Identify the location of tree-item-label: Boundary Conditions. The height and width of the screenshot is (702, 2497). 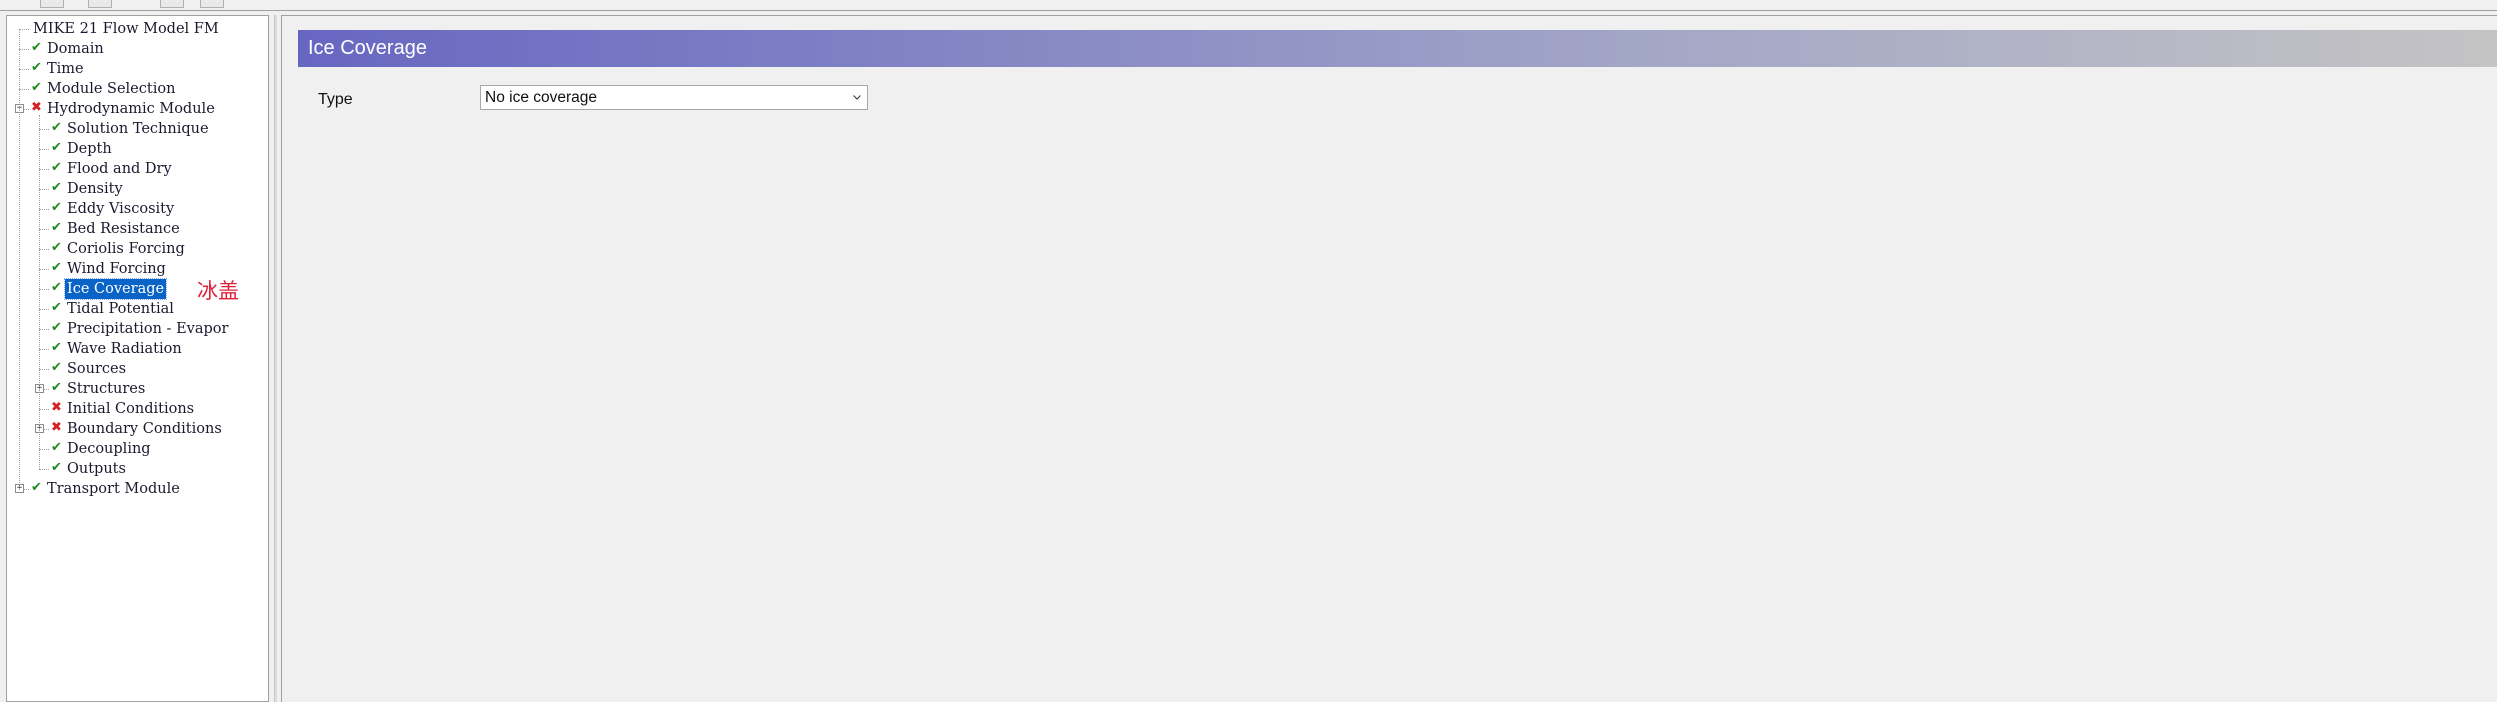
(144, 429).